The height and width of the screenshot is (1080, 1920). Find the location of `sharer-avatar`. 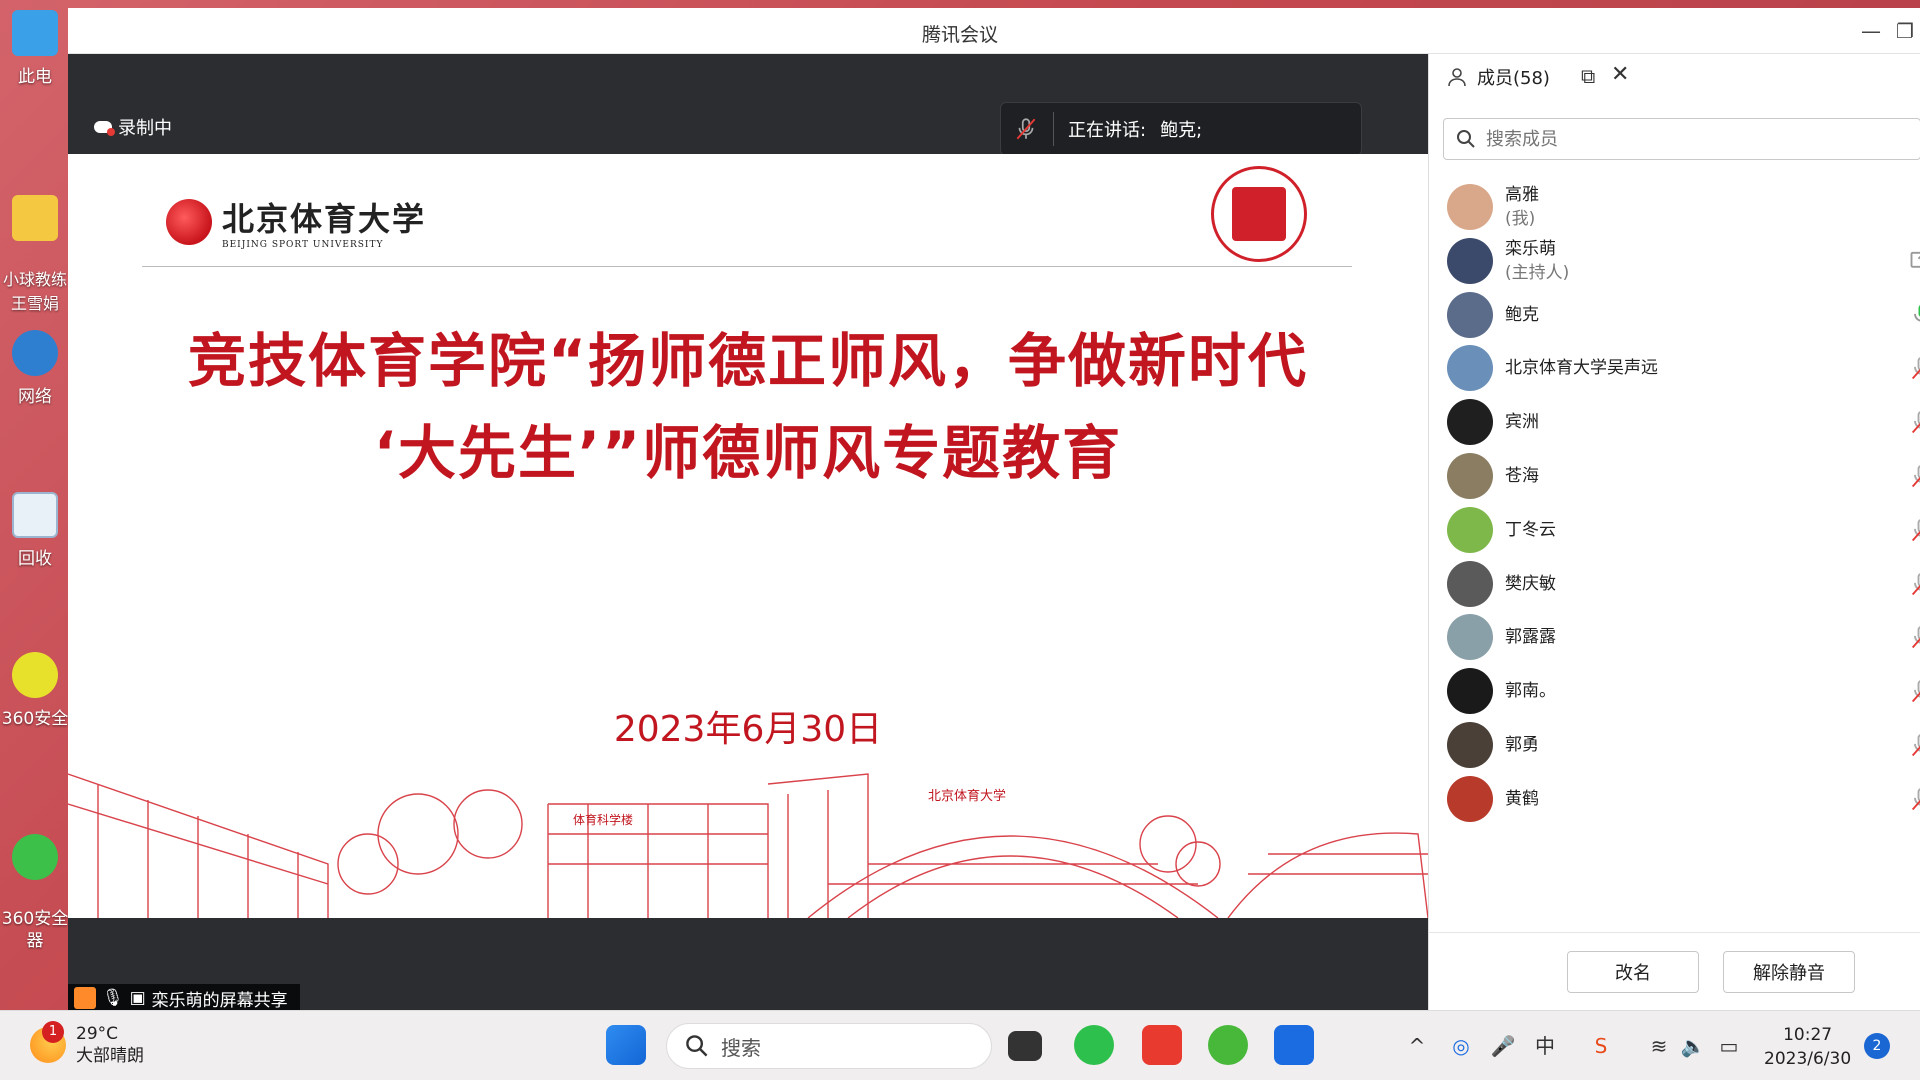

sharer-avatar is located at coordinates (85, 998).